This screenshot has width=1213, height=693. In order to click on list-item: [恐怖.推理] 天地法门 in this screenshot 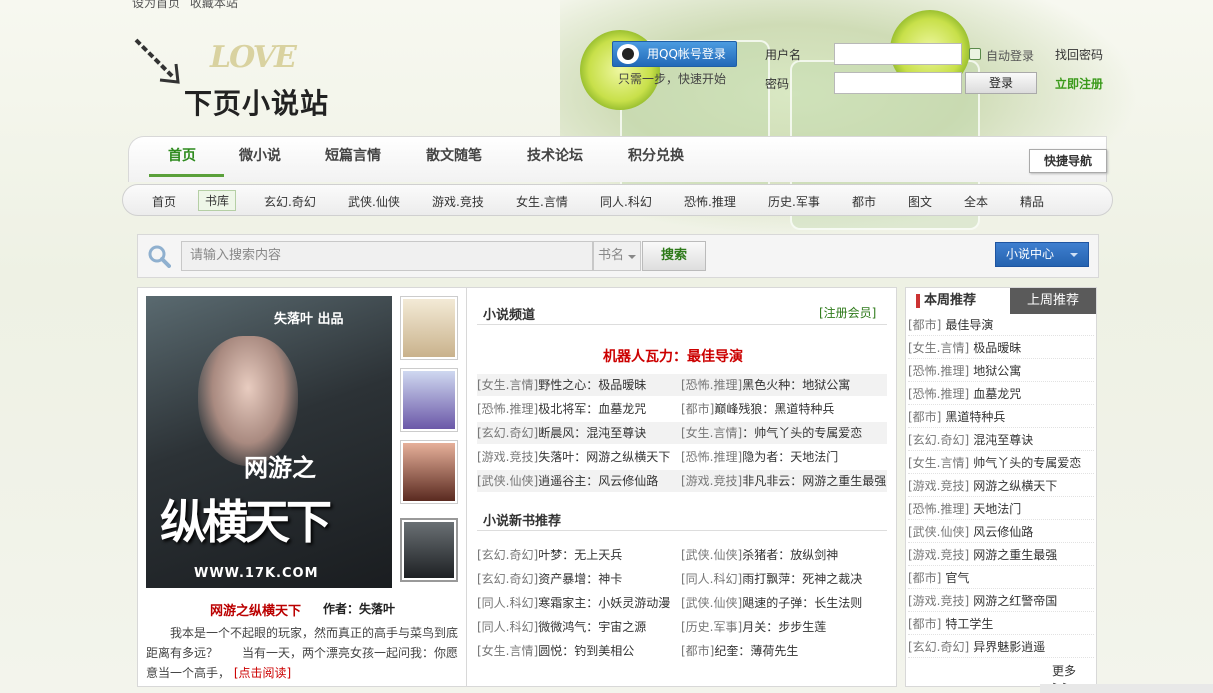, I will do `click(1001, 509)`.